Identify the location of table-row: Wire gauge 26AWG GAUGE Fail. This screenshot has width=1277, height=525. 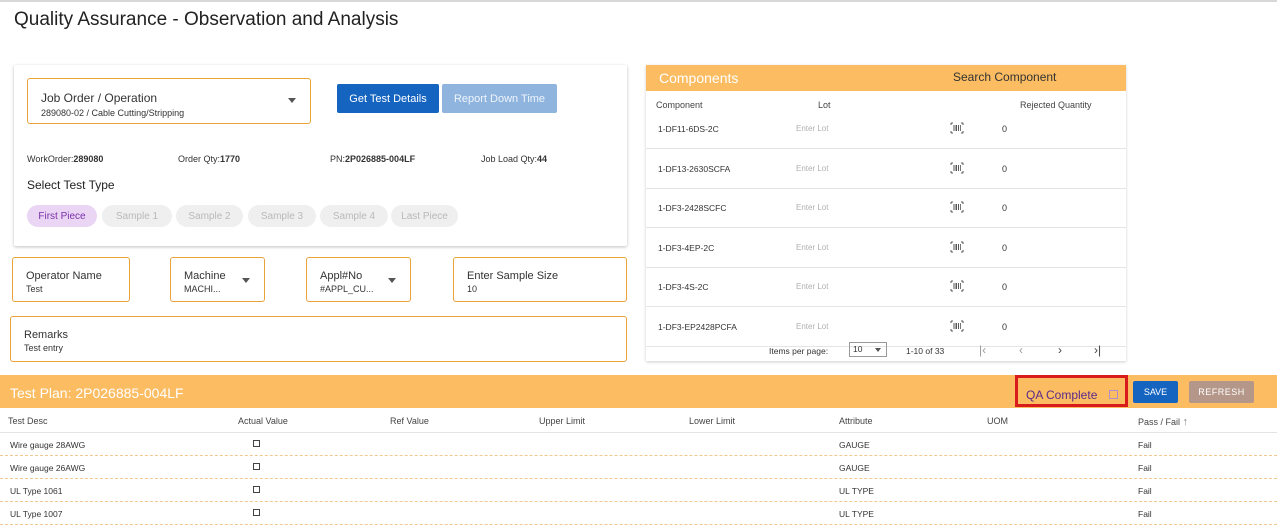
(638, 467).